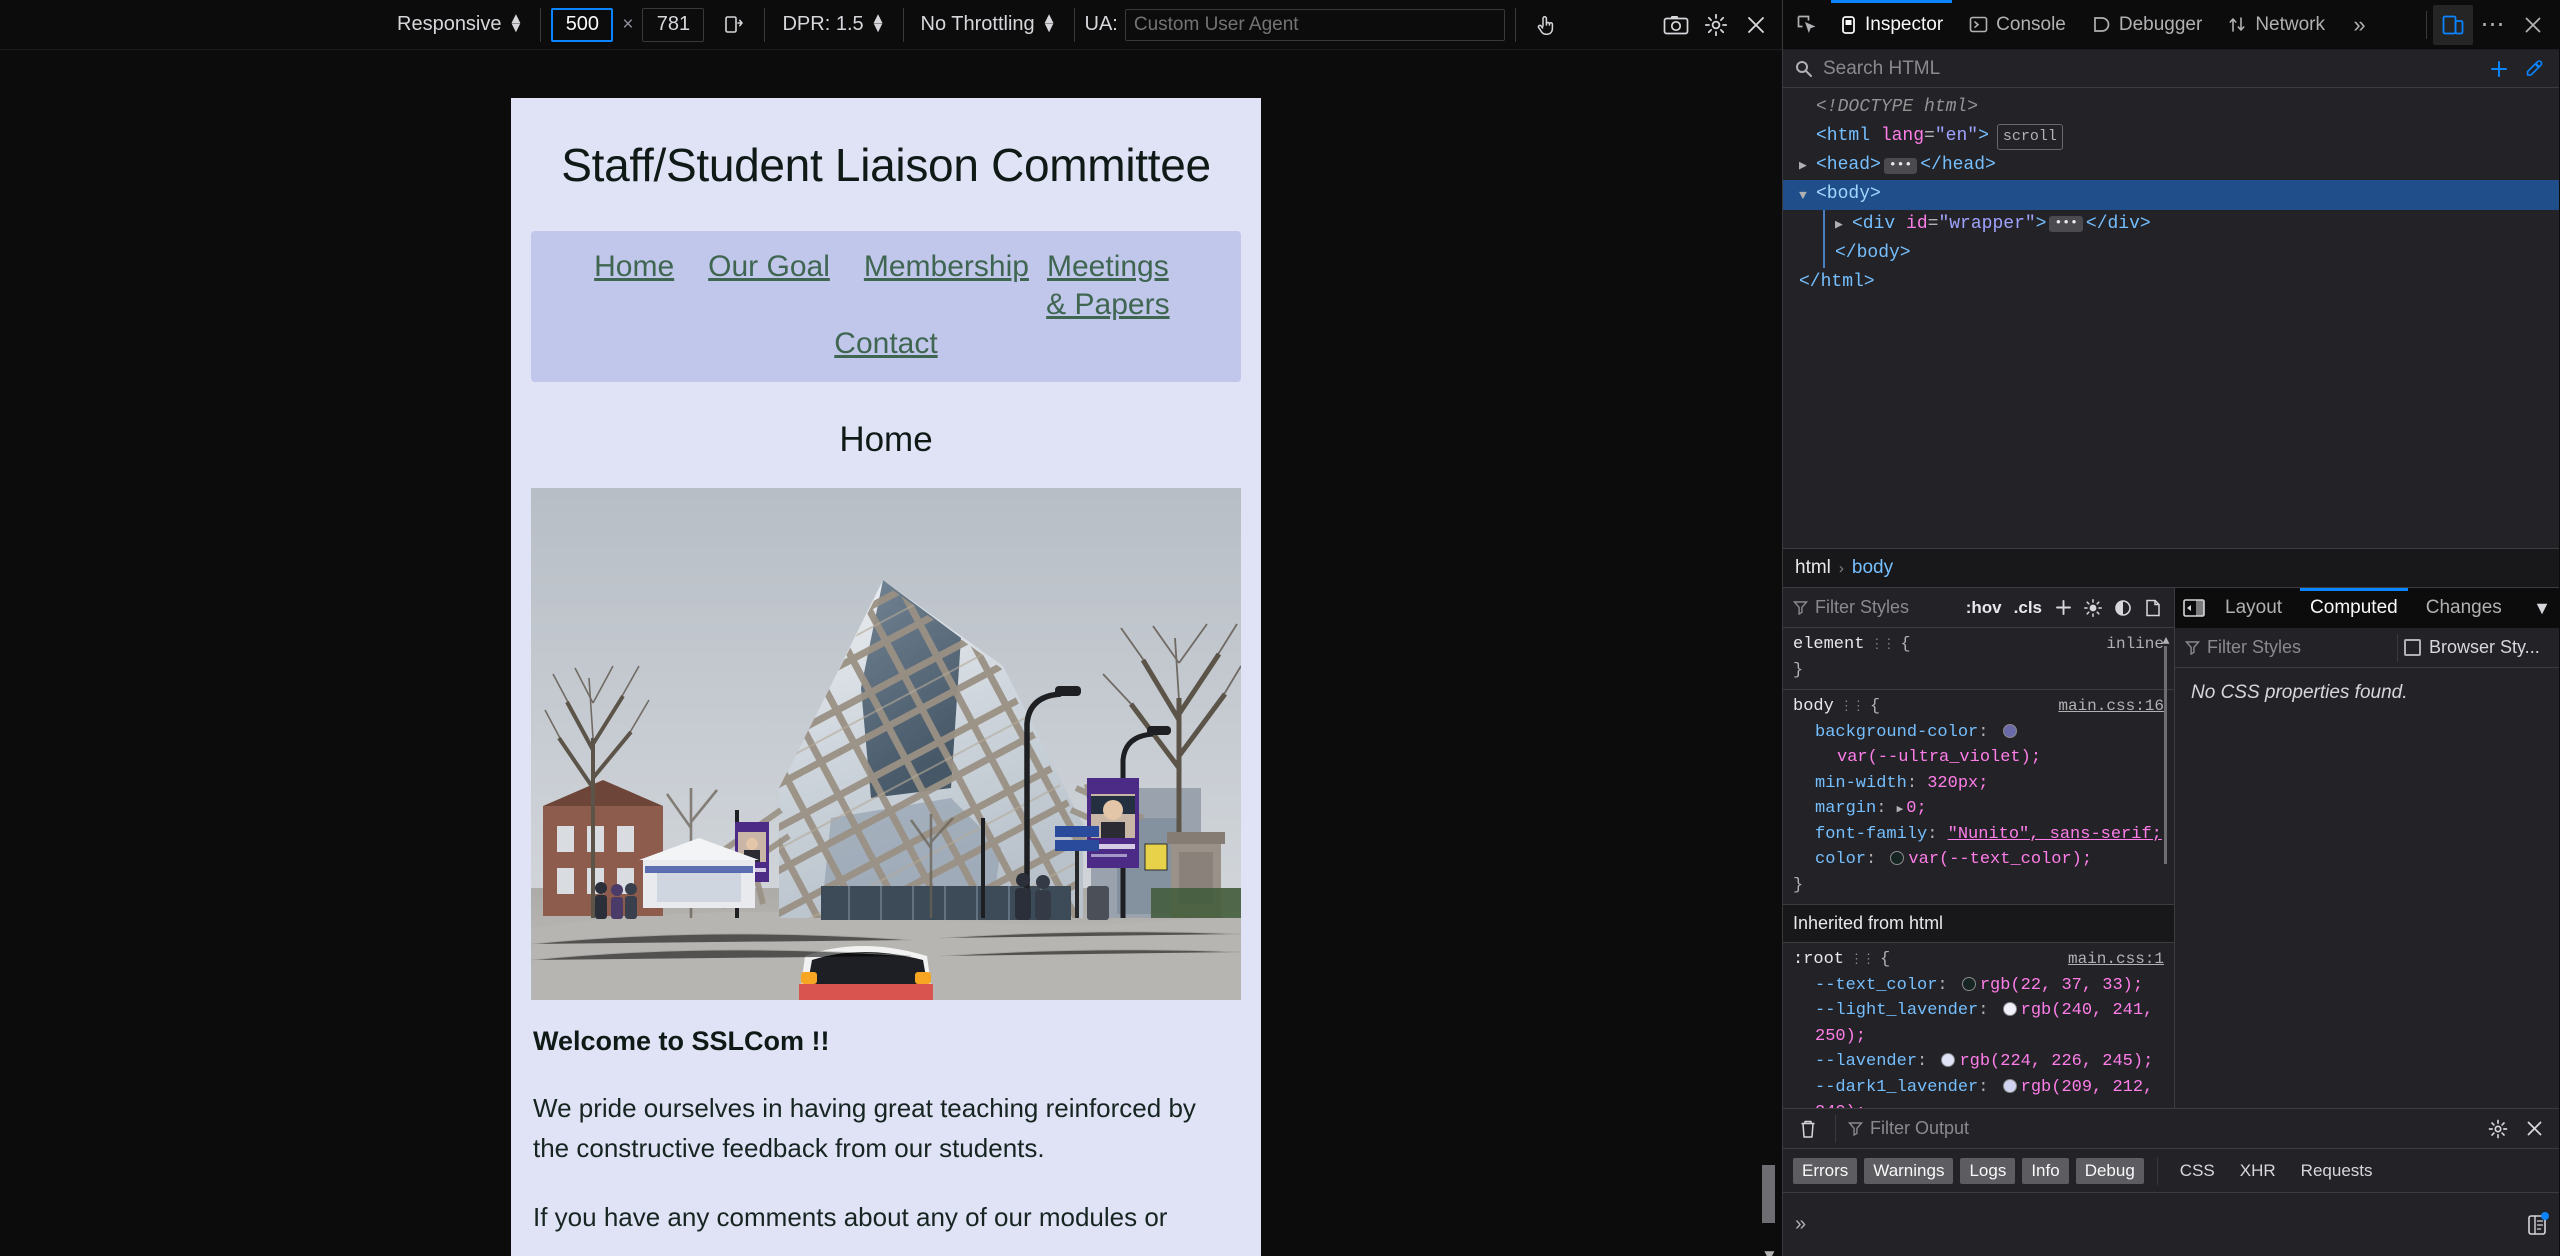 The width and height of the screenshot is (2560, 1256). What do you see at coordinates (1872, 568) in the screenshot?
I see `breadcrumb-item-body: body` at bounding box center [1872, 568].